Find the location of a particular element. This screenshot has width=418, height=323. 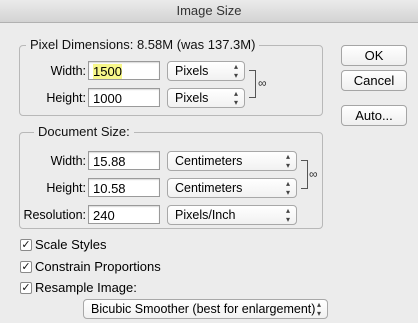

doc-link-bracket is located at coordinates (304, 174).